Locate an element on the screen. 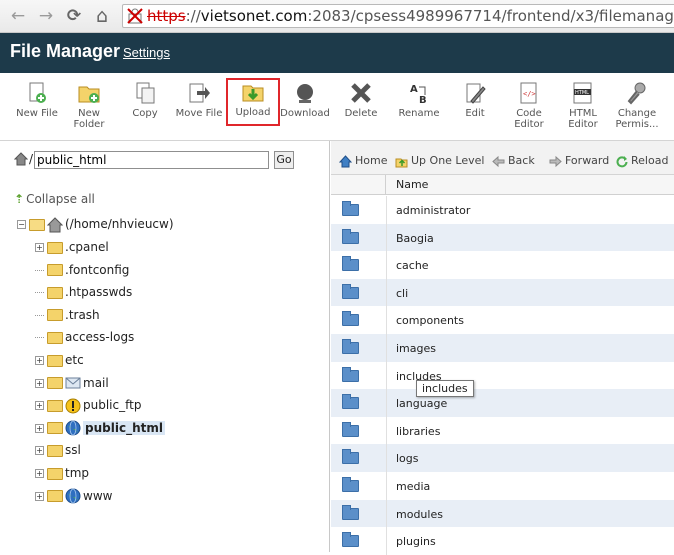 The image size is (674, 555). url-scheme: https is located at coordinates (166, 16).